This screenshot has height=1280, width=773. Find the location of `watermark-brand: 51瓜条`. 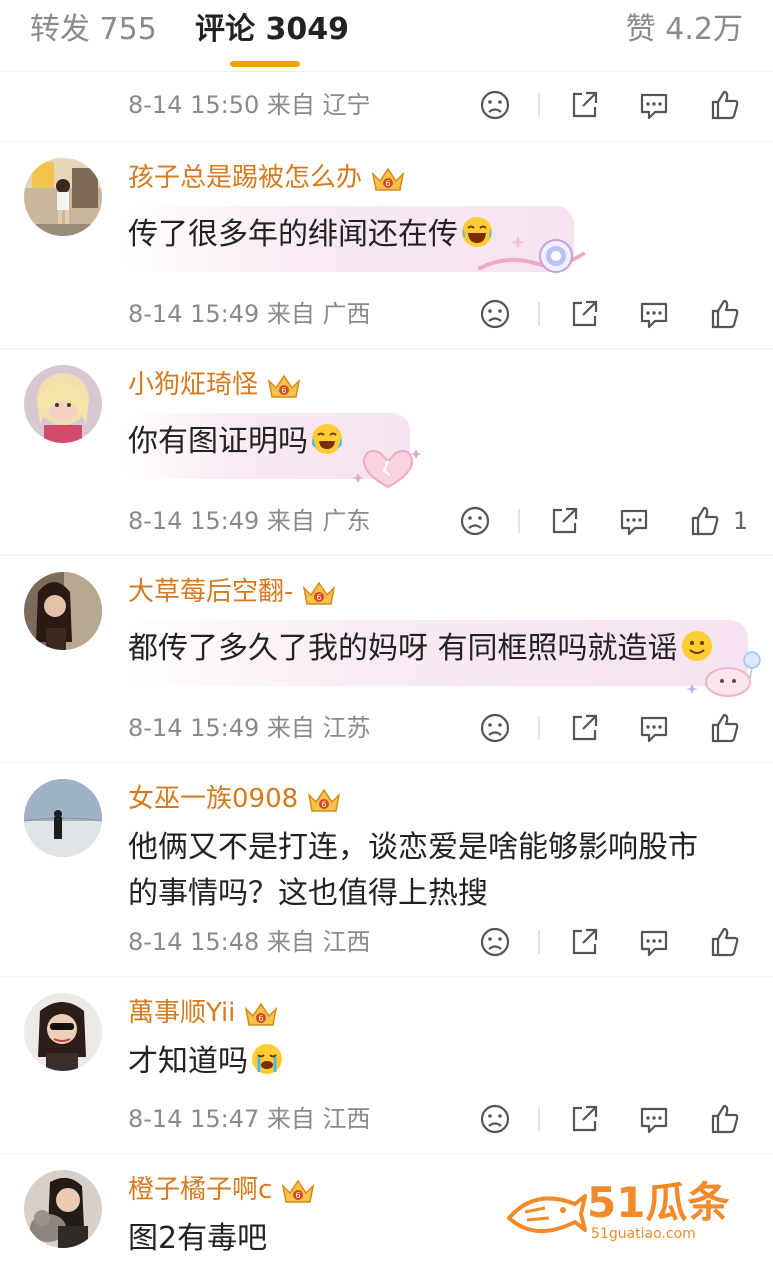

watermark-brand: 51瓜条 is located at coordinates (658, 1202).